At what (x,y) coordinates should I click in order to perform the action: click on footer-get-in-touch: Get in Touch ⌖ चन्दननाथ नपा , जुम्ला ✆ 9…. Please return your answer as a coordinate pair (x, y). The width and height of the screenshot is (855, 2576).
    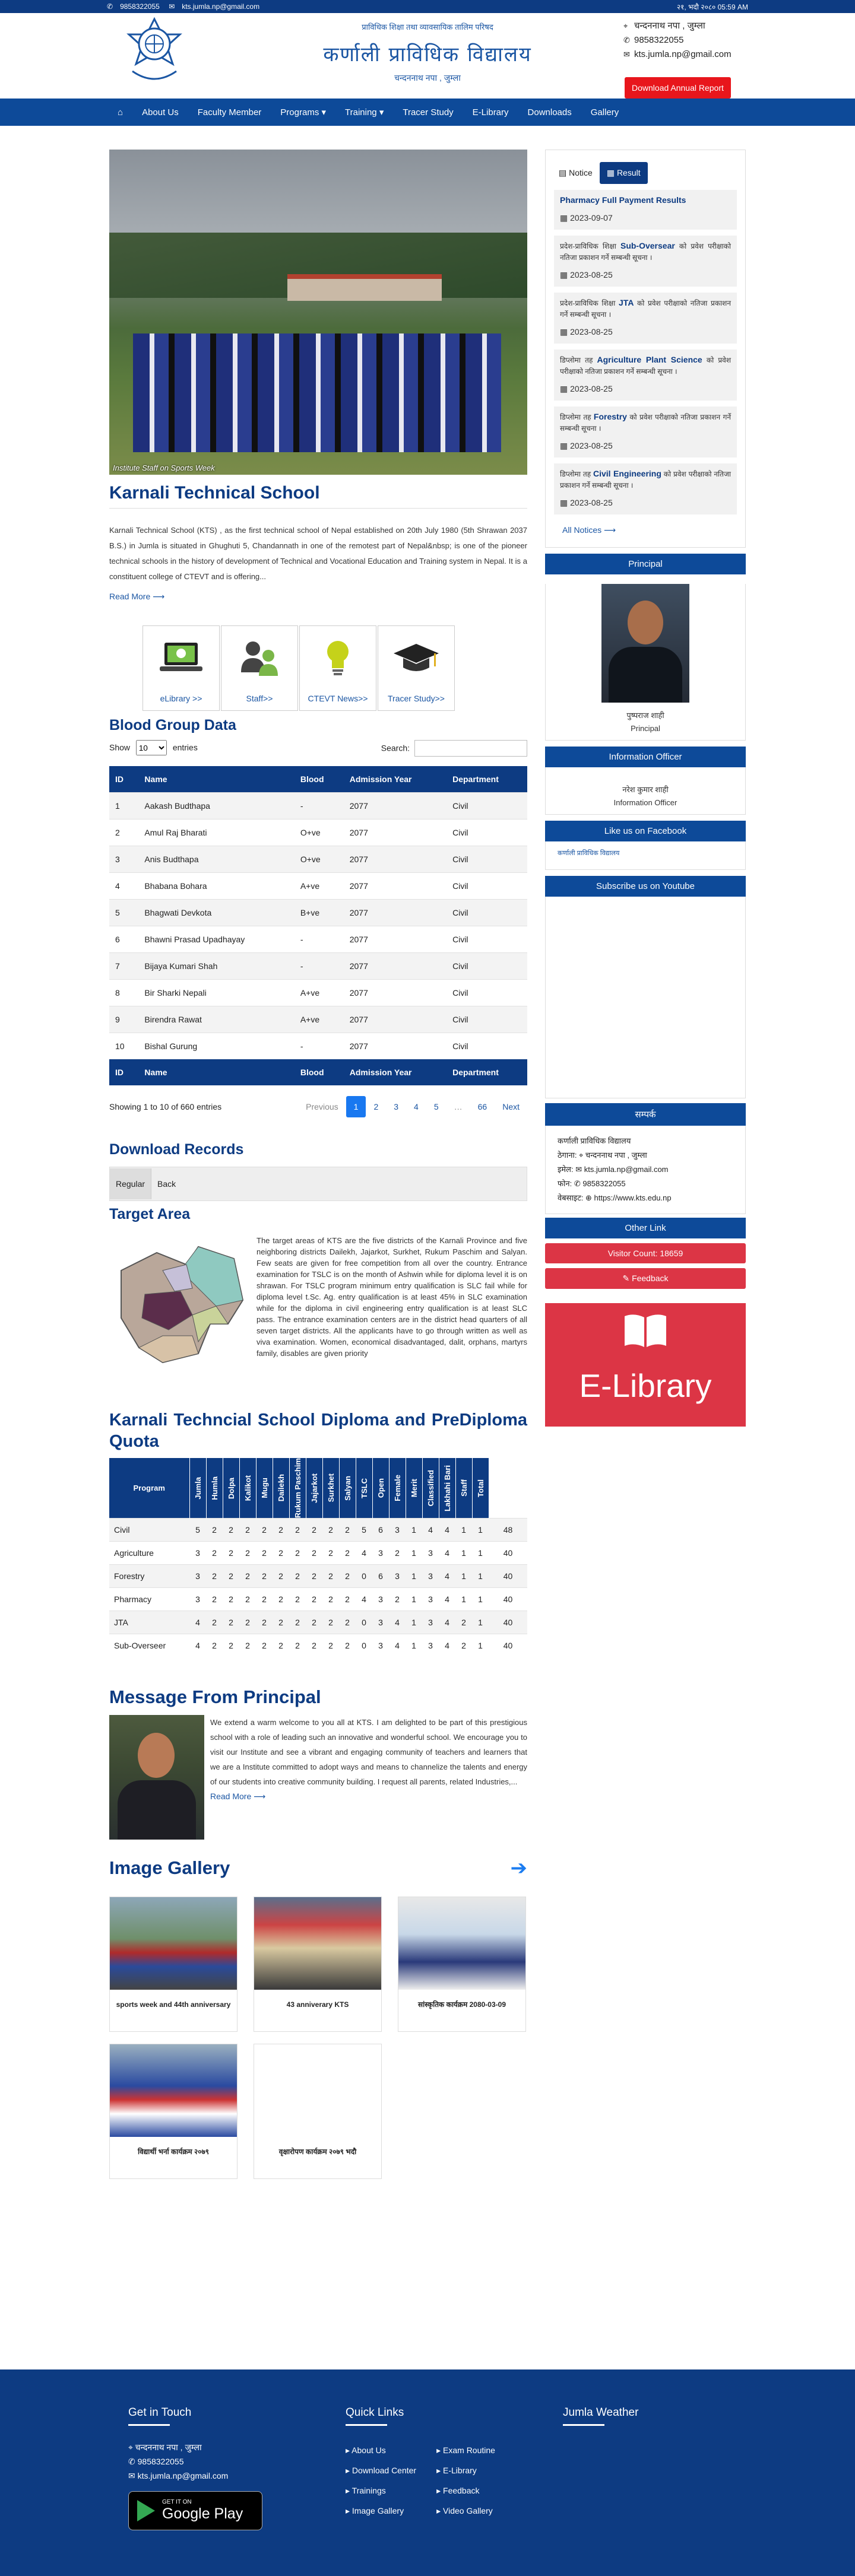
    Looking at the image, I should click on (195, 2468).